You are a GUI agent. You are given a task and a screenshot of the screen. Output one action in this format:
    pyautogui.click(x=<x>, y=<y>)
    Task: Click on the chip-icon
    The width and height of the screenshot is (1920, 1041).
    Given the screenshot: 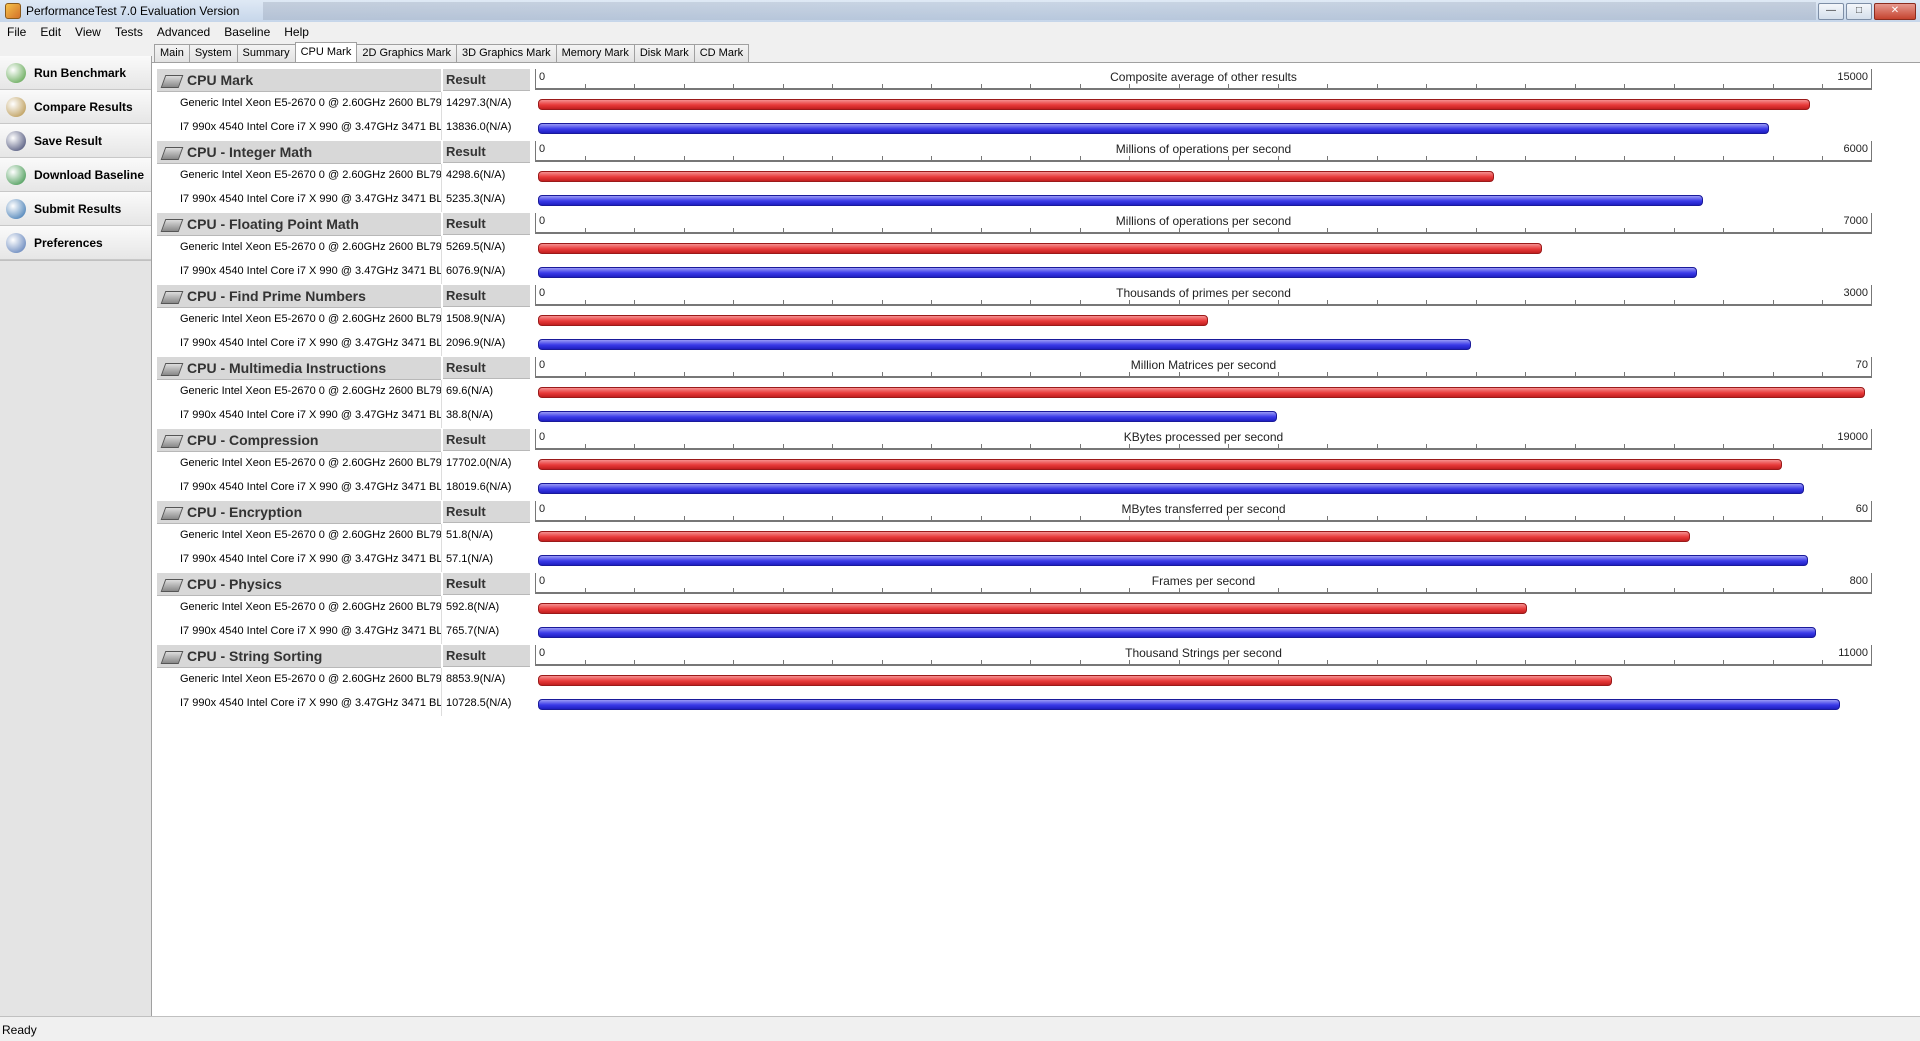 What is the action you would take?
    pyautogui.click(x=172, y=81)
    